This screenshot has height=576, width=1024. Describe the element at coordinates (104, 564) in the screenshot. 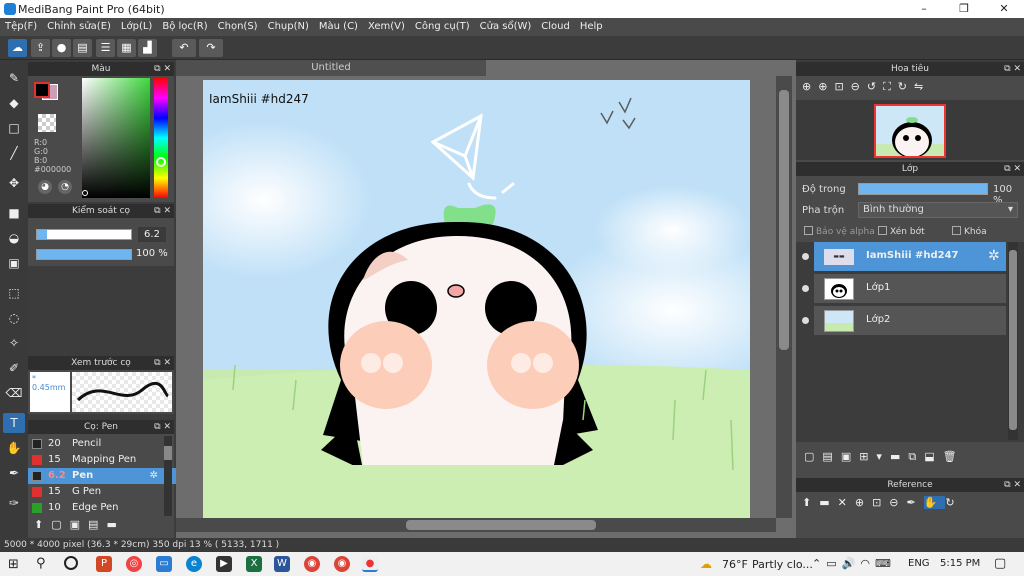

I see `powerpoint-icon: P` at that location.